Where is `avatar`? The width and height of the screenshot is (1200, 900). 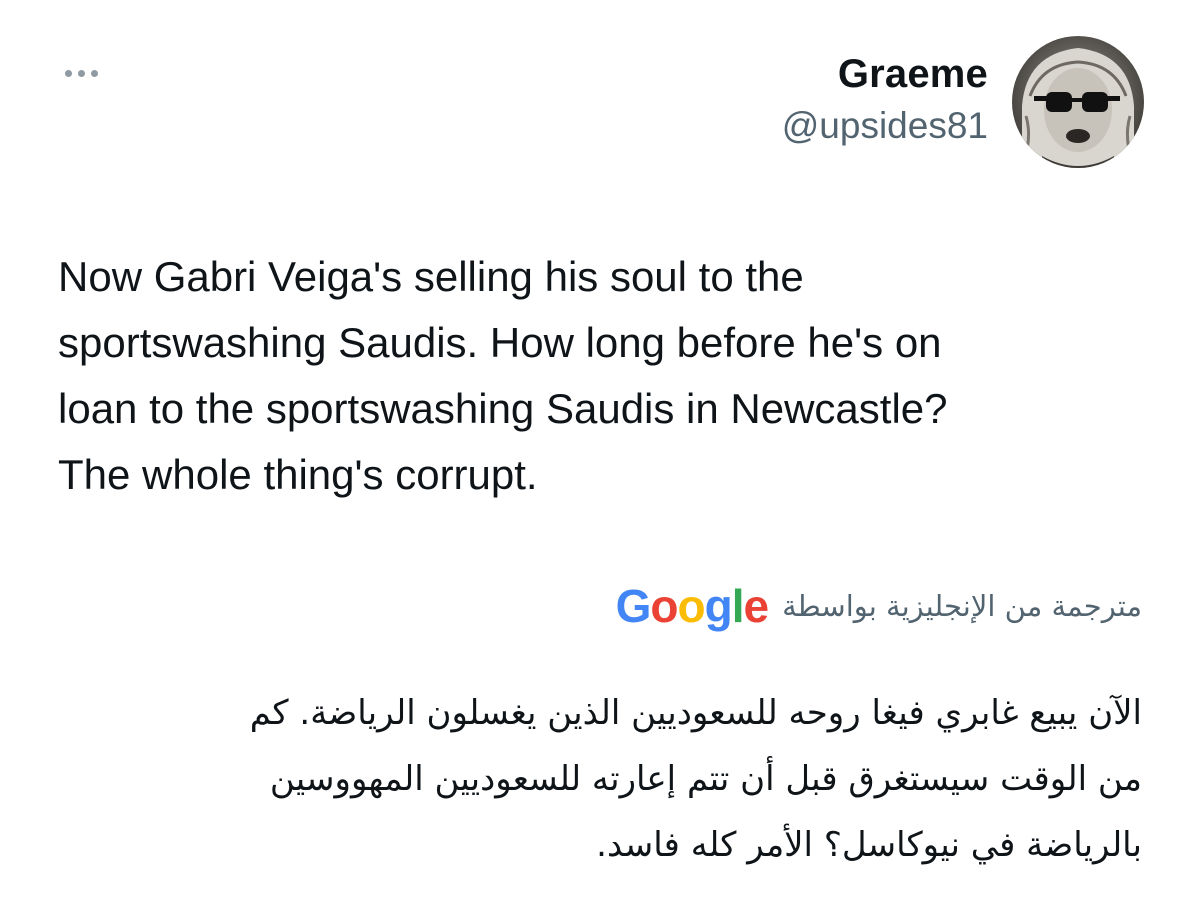
avatar is located at coordinates (1078, 102).